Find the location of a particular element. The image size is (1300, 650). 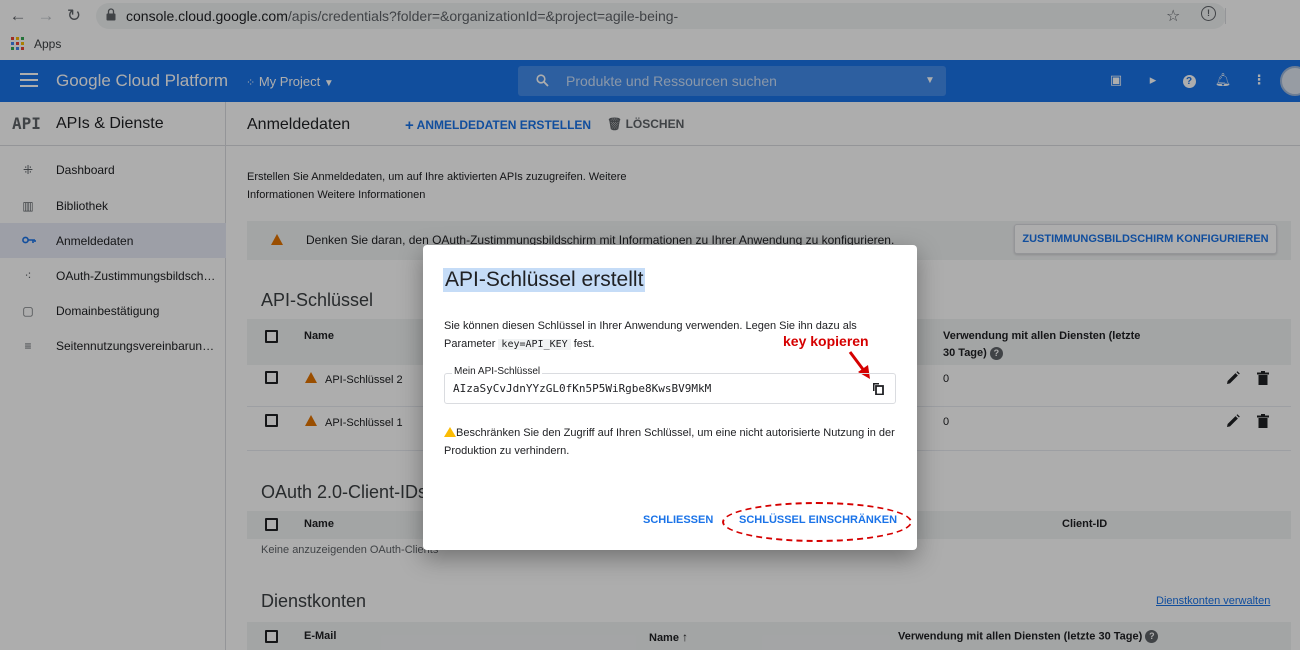

close-button: SCHLIESSEN is located at coordinates (678, 520).